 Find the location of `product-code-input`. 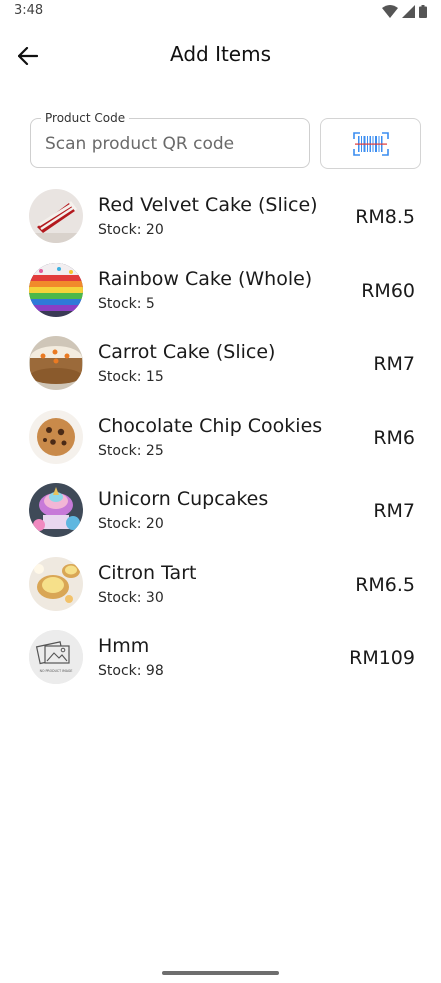

product-code-input is located at coordinates (170, 144).